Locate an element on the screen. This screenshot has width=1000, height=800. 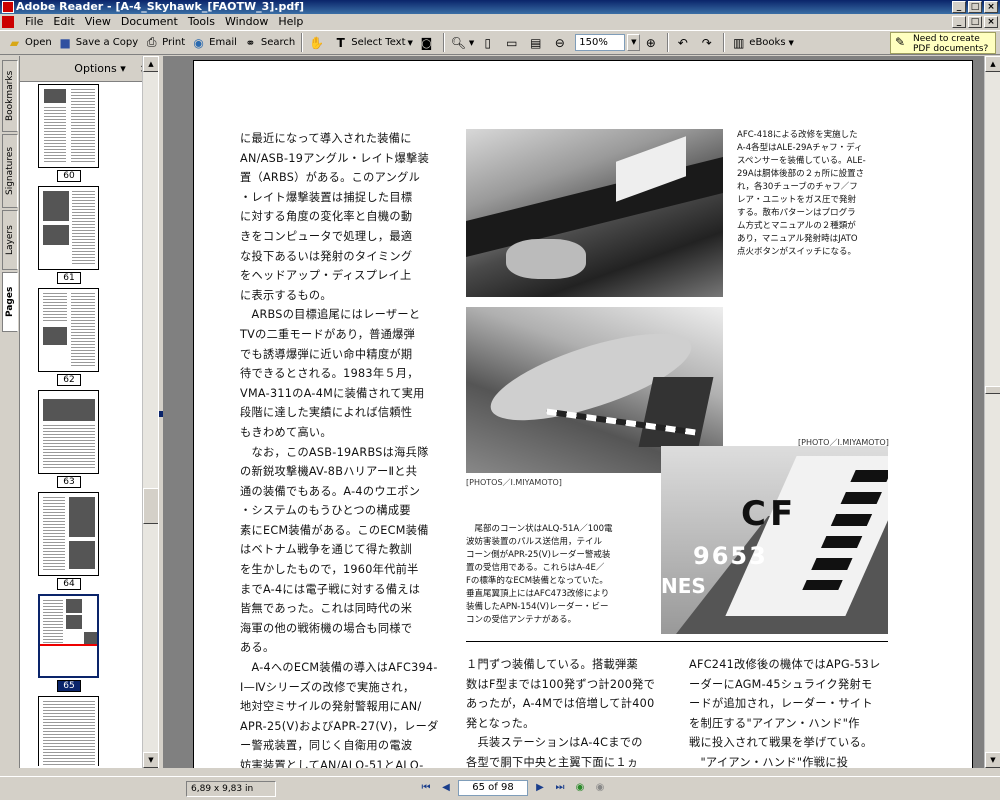
fit-page-button: ▭ is located at coordinates (513, 42).